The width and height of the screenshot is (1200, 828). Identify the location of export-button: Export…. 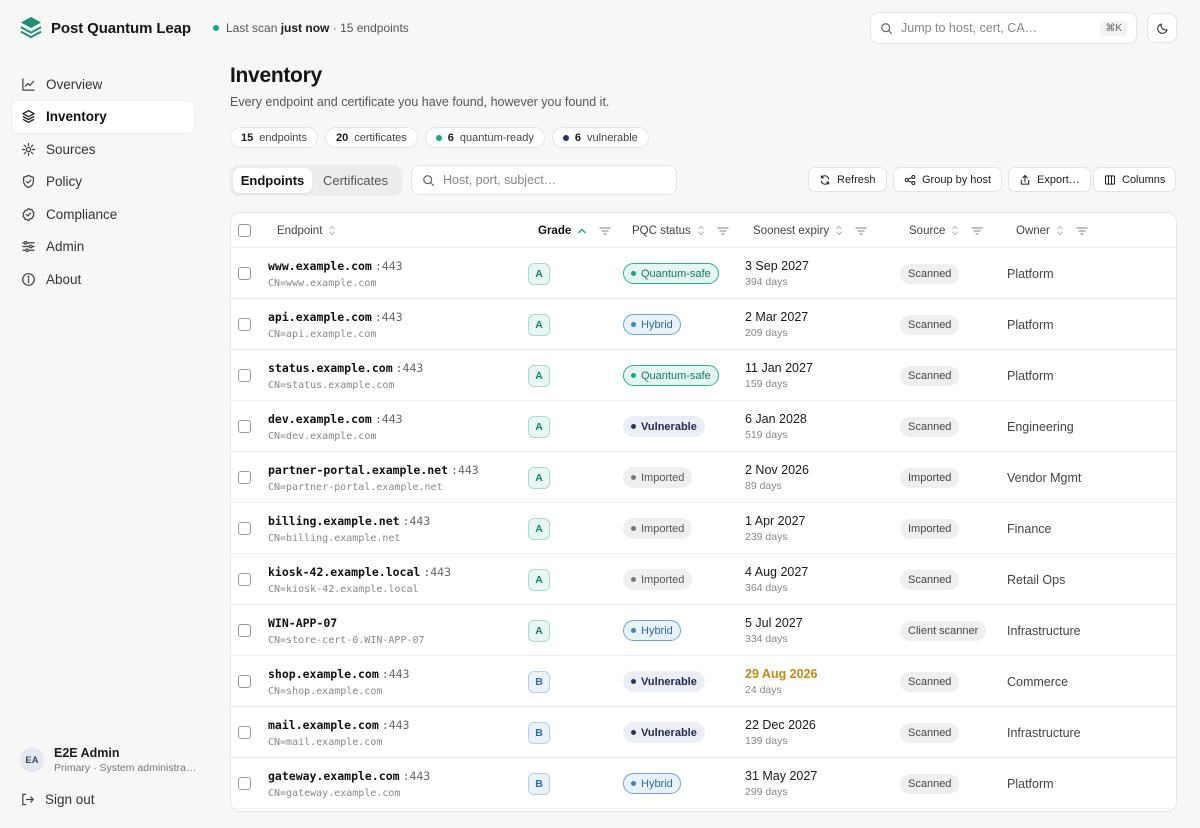
(1049, 179).